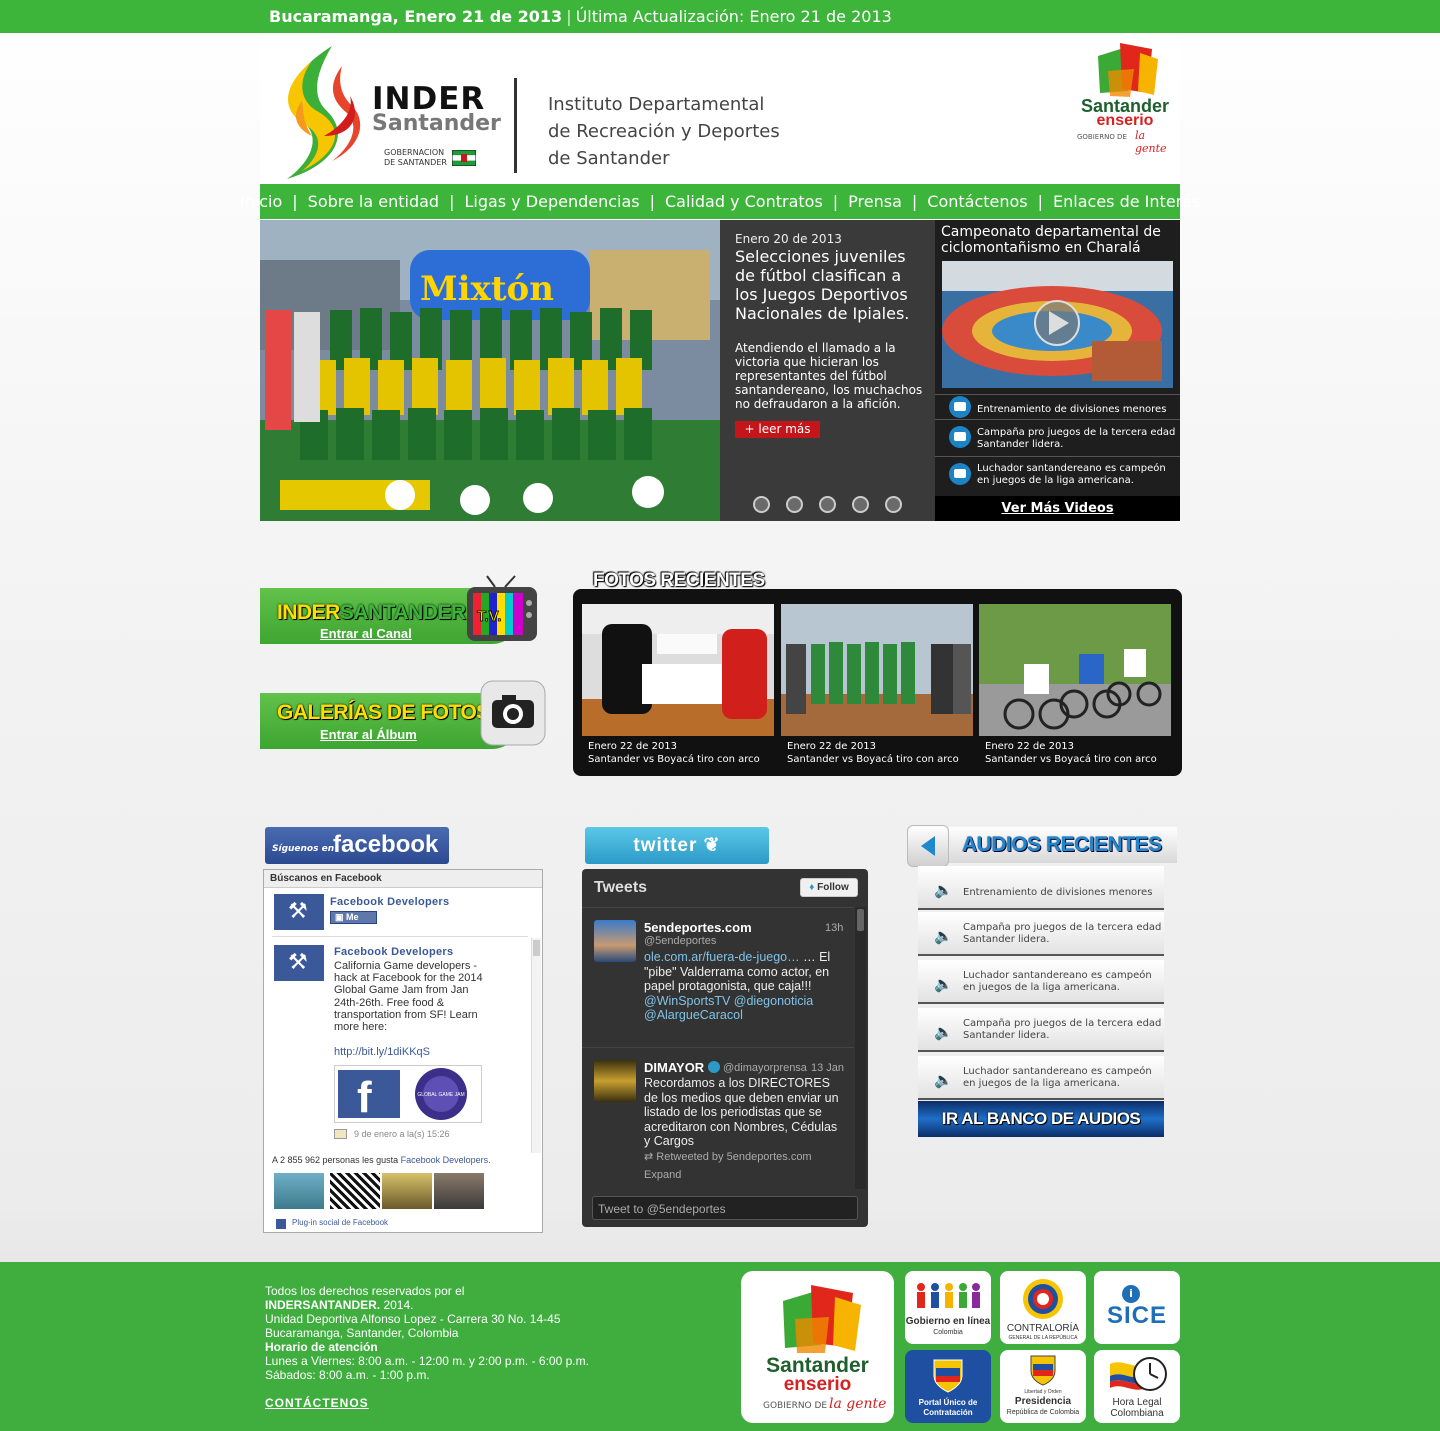 The height and width of the screenshot is (1431, 1440). What do you see at coordinates (536, 1045) in the screenshot?
I see `facebook-scrollbar` at bounding box center [536, 1045].